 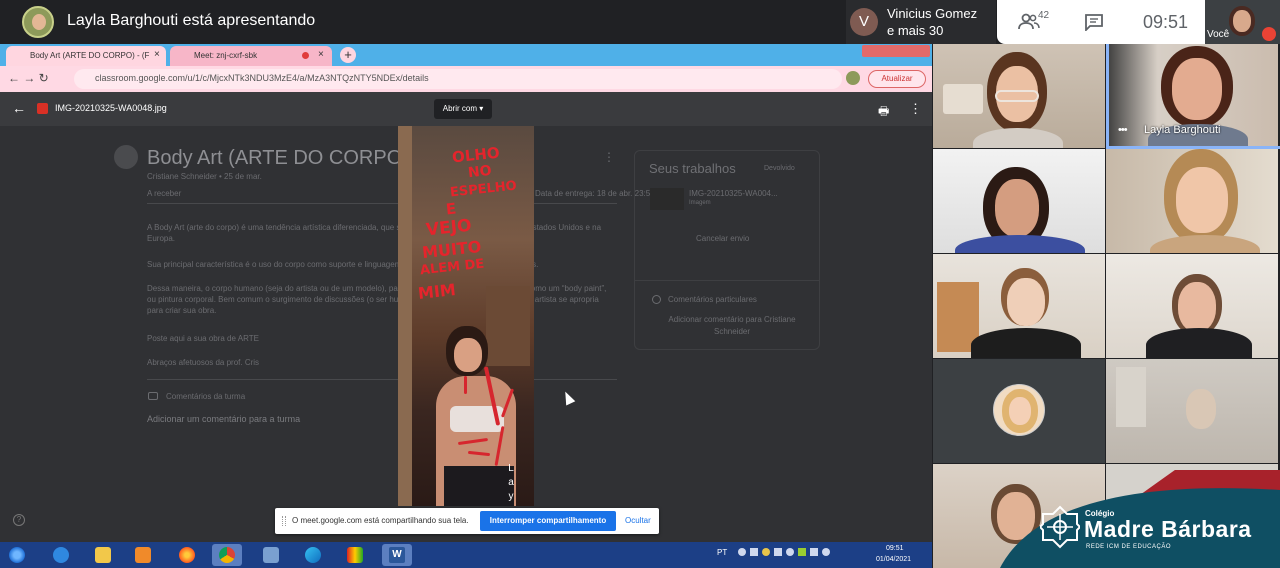 I want to click on logo-school-name: Madre Bárbara, so click(x=1168, y=529).